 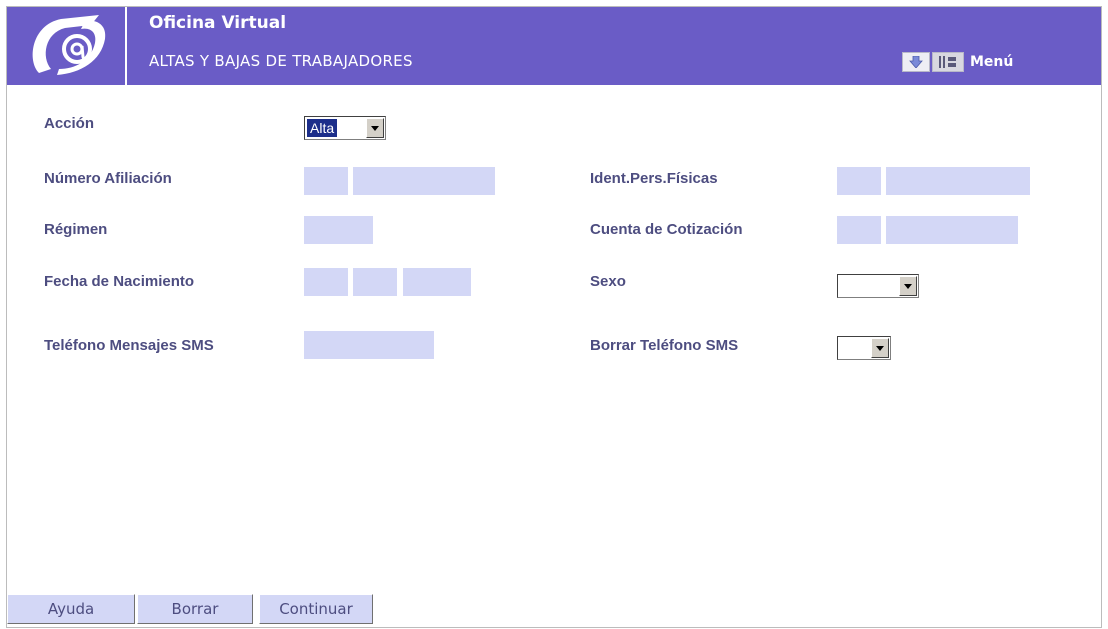 I want to click on continuar-button: Continuar, so click(x=316, y=609).